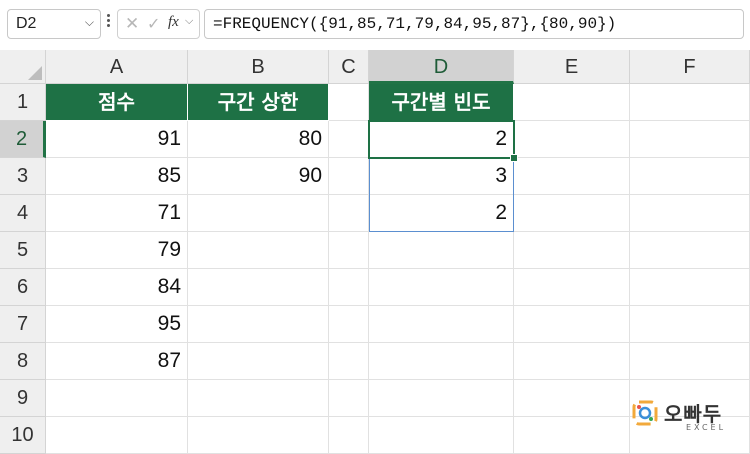 This screenshot has width=750, height=454. I want to click on cell-f1, so click(690, 102).